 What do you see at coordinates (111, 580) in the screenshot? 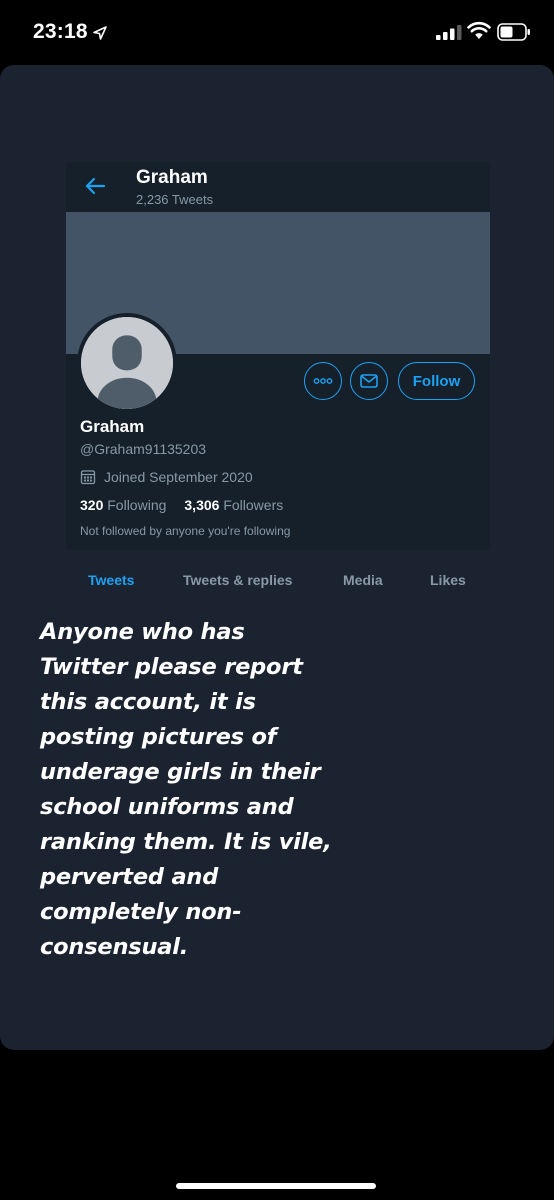
I see `tab-tweets: Tweets` at bounding box center [111, 580].